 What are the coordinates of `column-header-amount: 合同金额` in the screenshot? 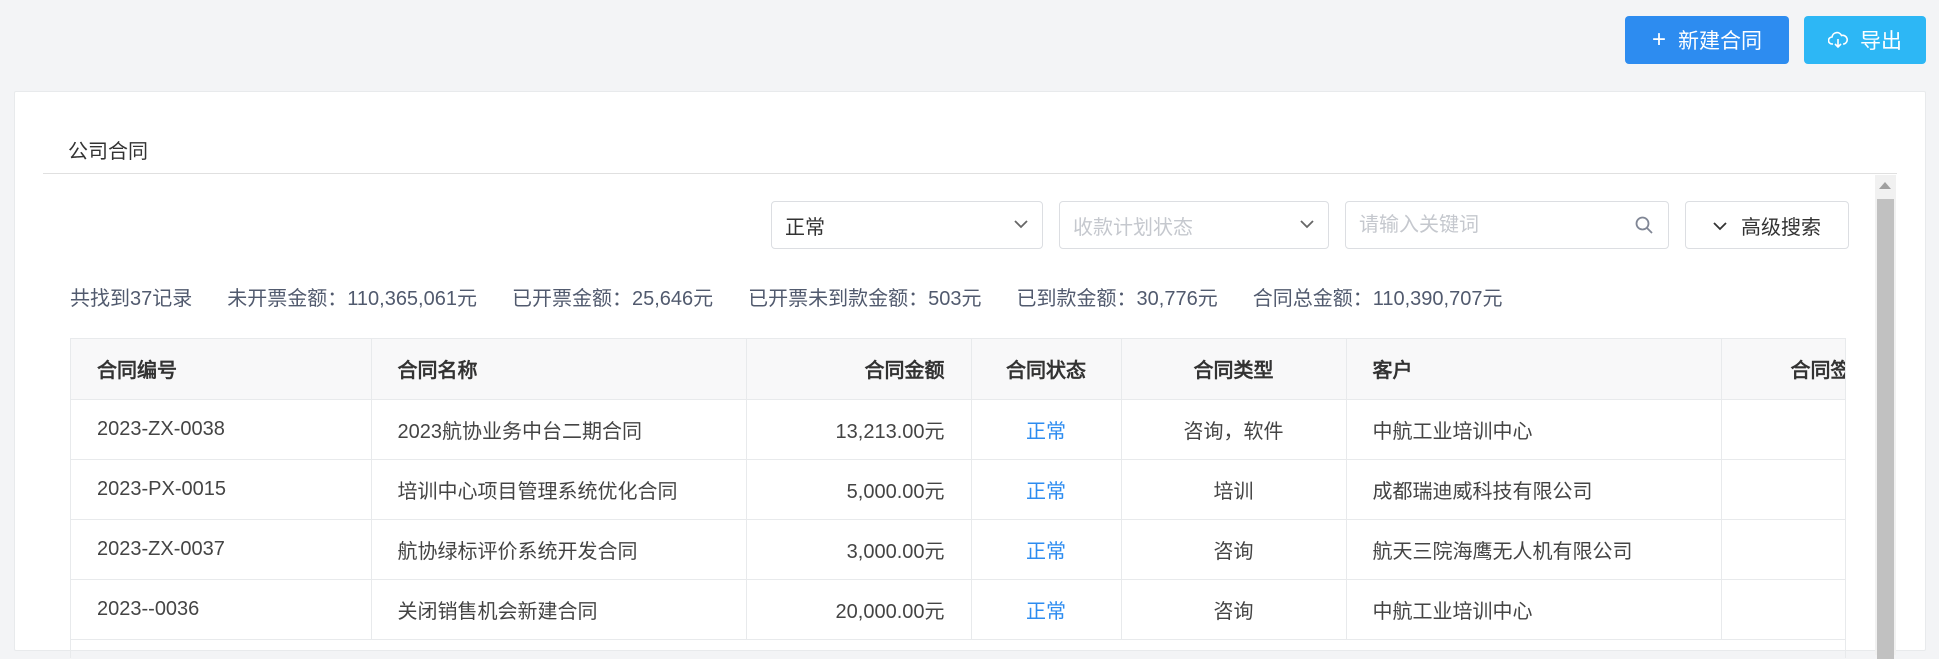 It's located at (859, 369).